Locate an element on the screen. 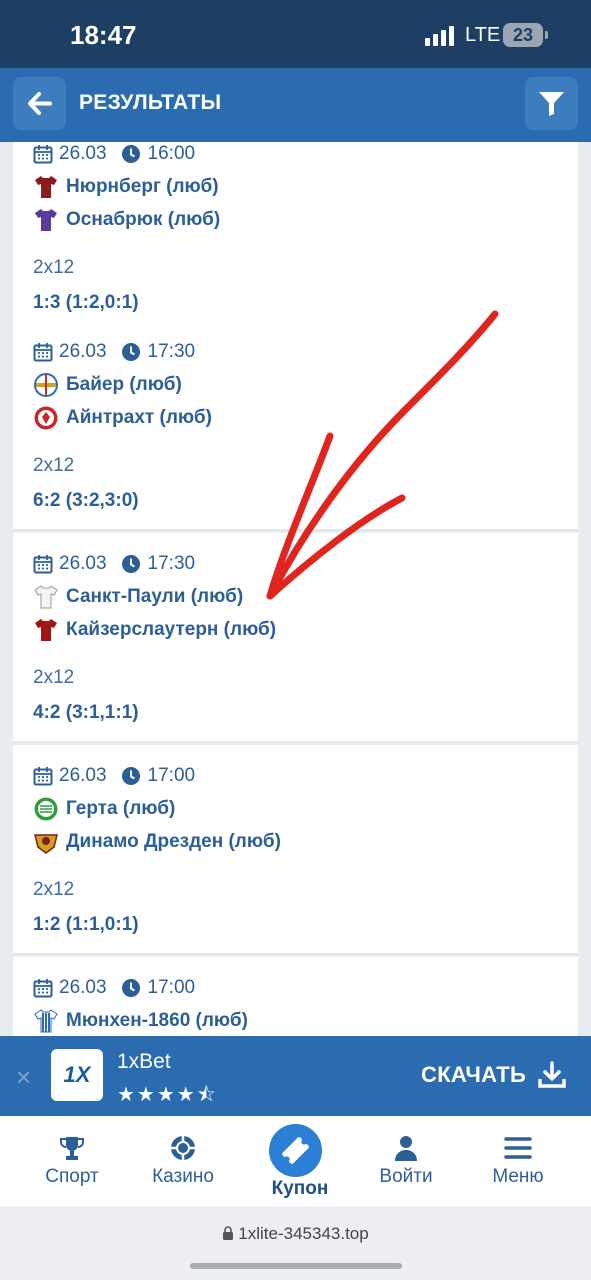  home-team: Мюнхен-1860 (люб) is located at coordinates (140, 1021).